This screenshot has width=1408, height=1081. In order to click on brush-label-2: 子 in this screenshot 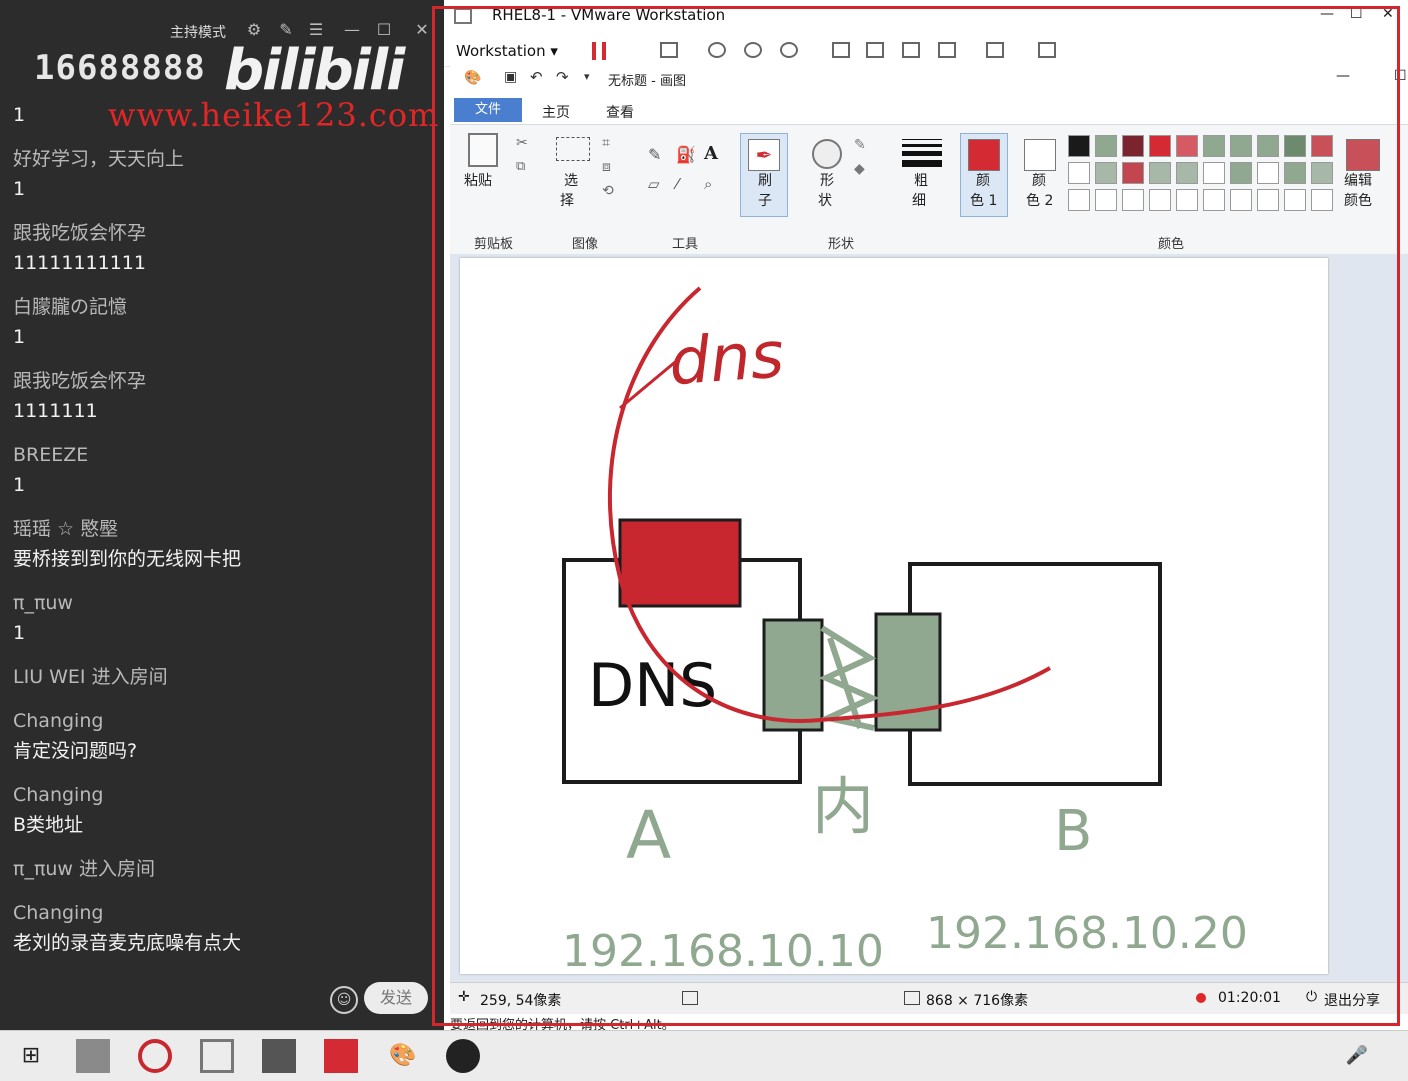, I will do `click(765, 201)`.